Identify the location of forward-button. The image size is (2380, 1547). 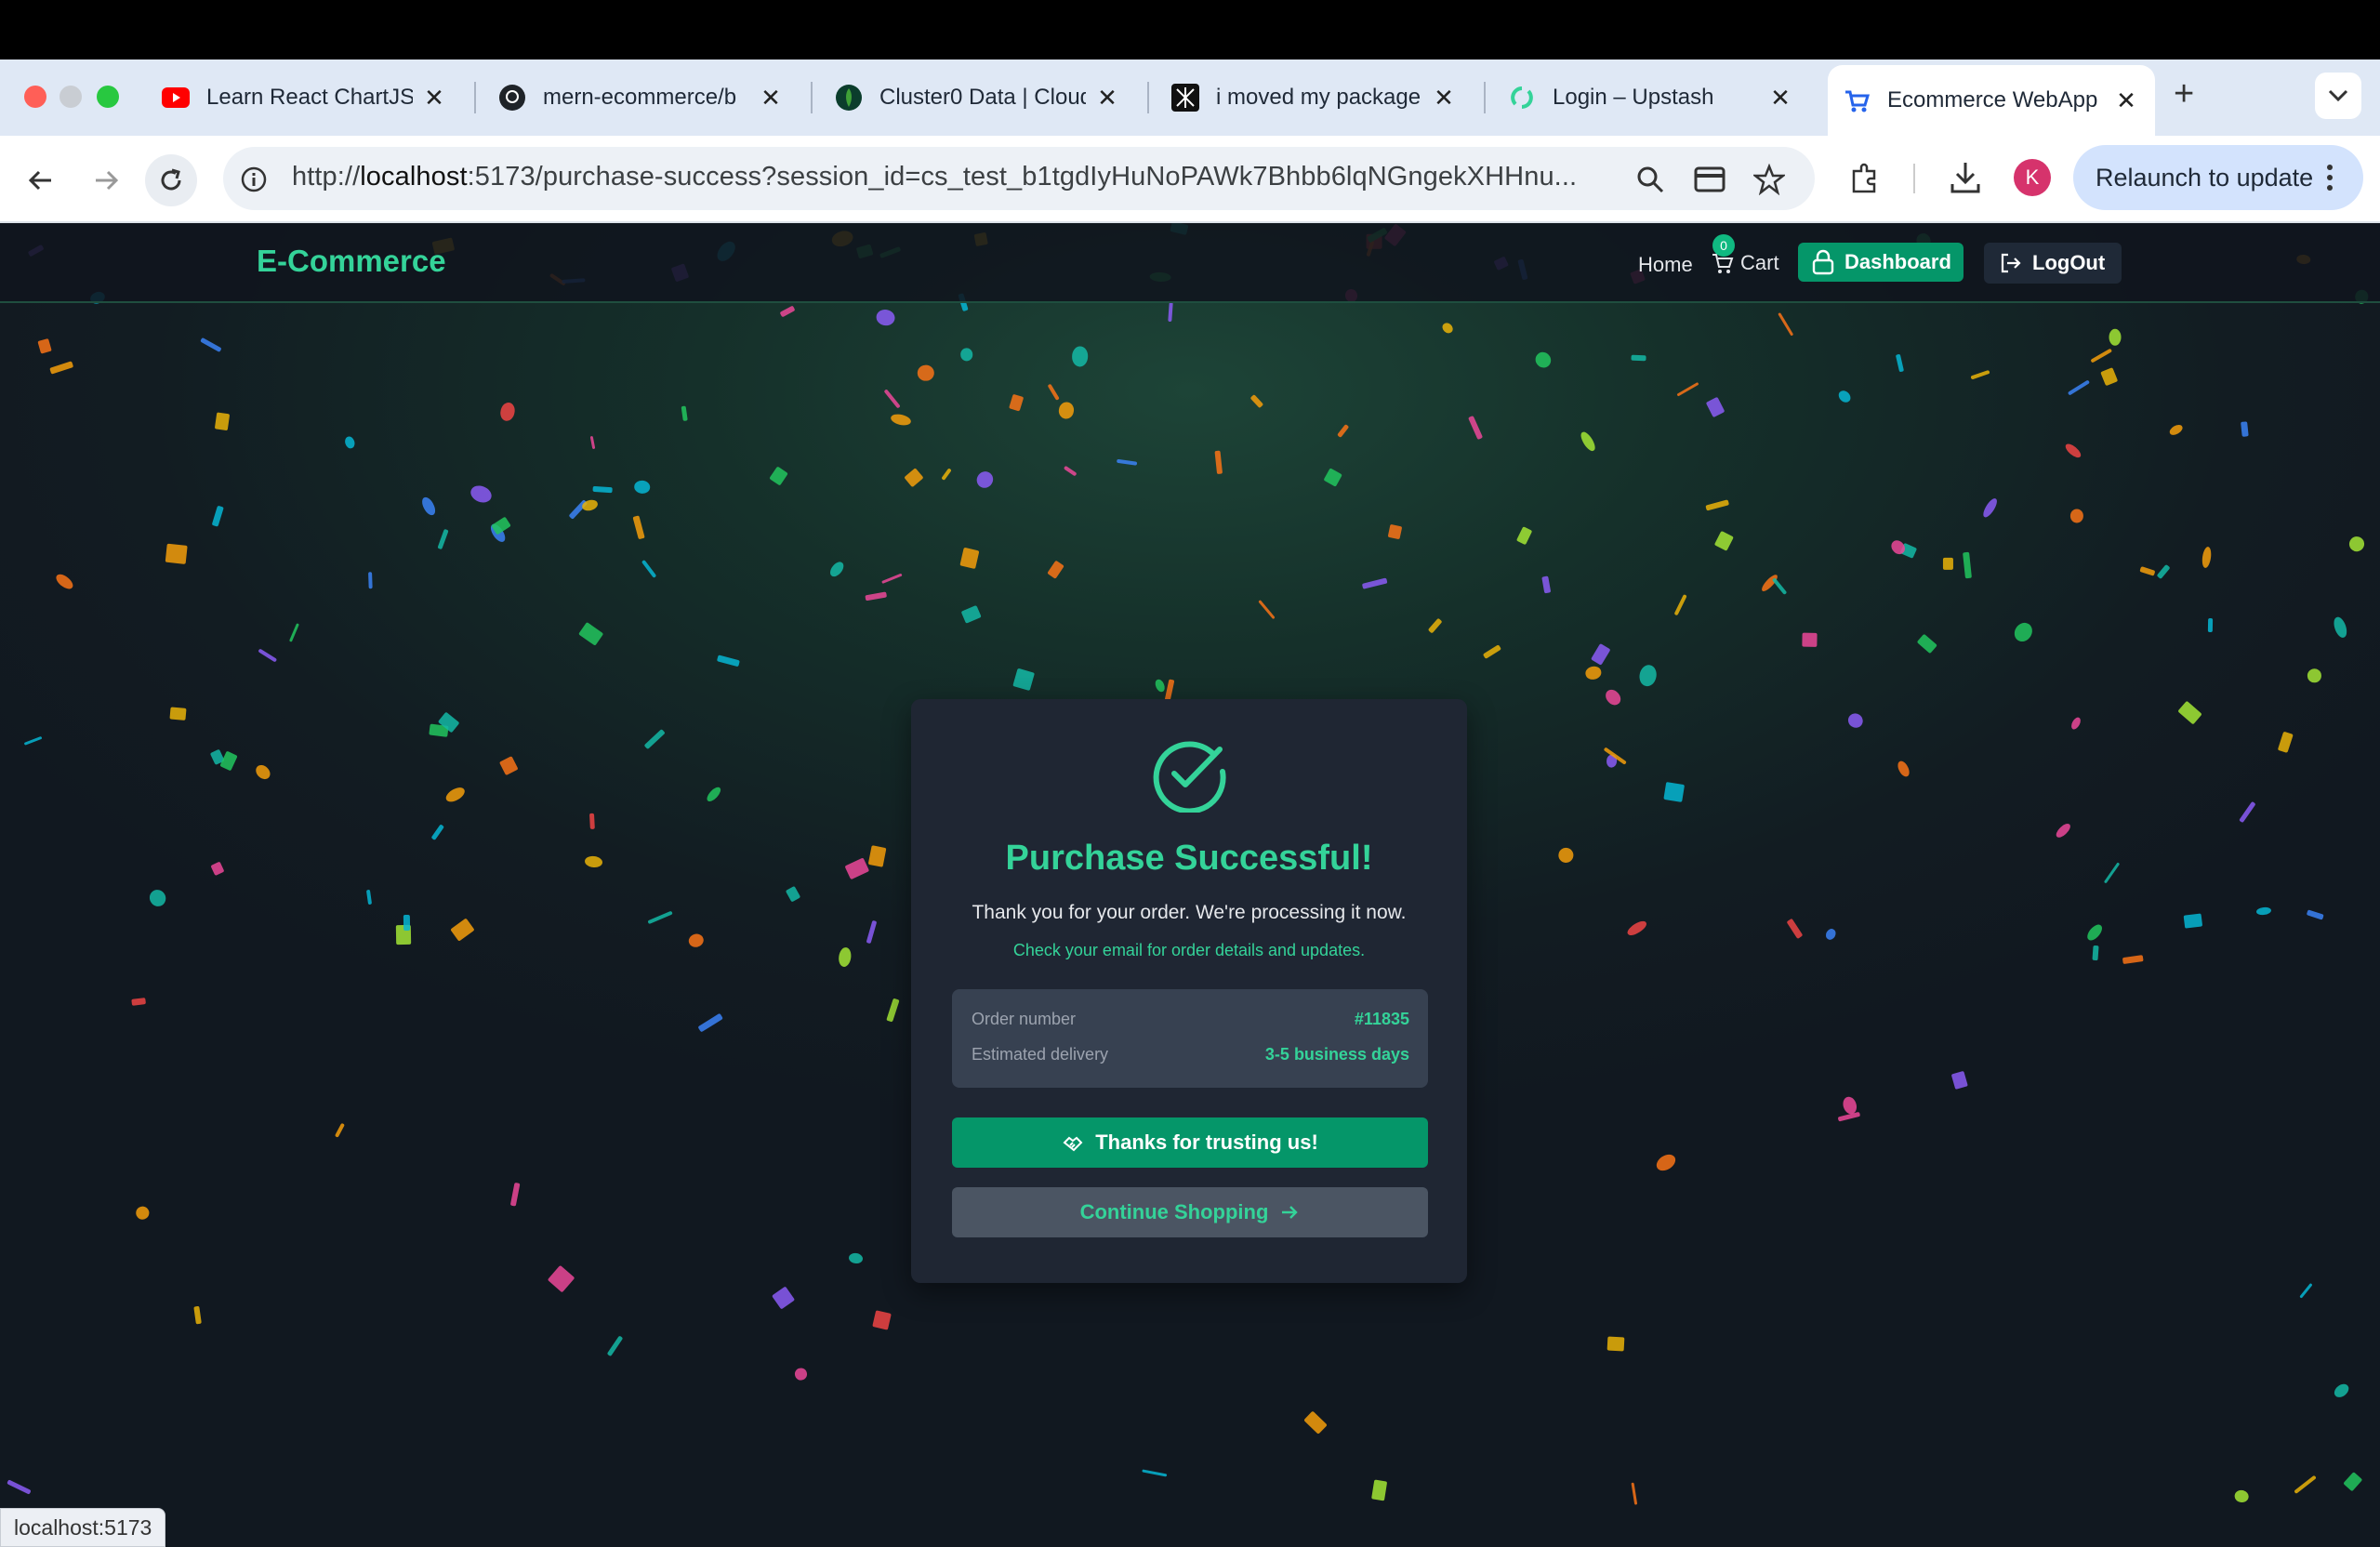
(106, 180).